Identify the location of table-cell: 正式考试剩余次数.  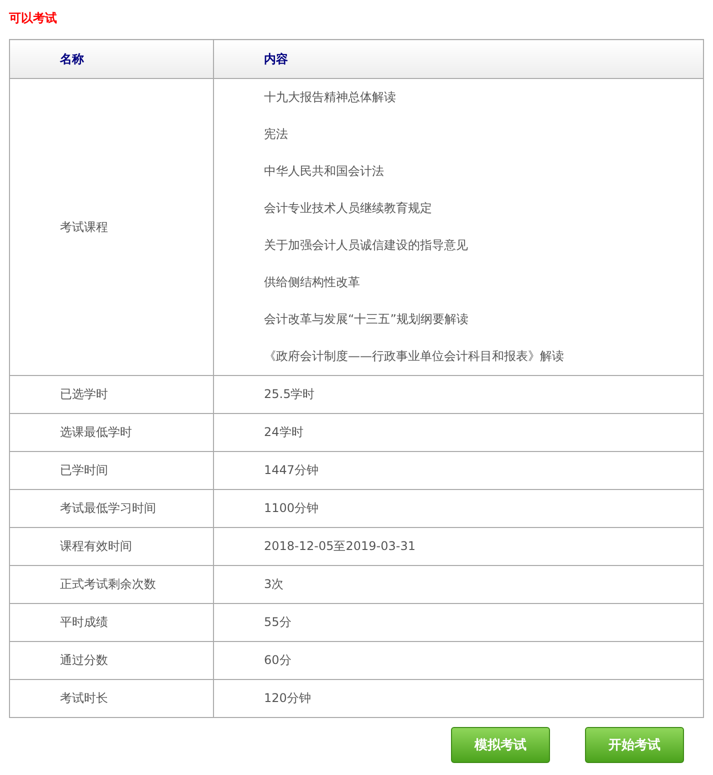
(112, 585).